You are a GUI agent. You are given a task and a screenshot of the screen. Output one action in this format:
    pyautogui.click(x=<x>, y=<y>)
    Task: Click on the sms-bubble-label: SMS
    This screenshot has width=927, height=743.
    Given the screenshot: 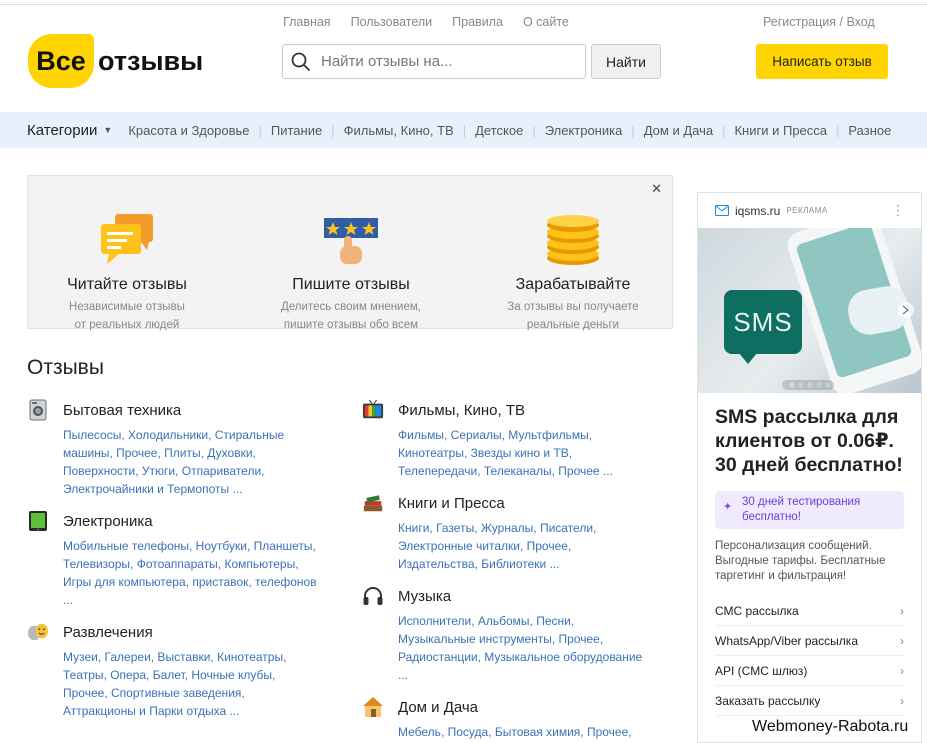 What is the action you would take?
    pyautogui.click(x=763, y=321)
    